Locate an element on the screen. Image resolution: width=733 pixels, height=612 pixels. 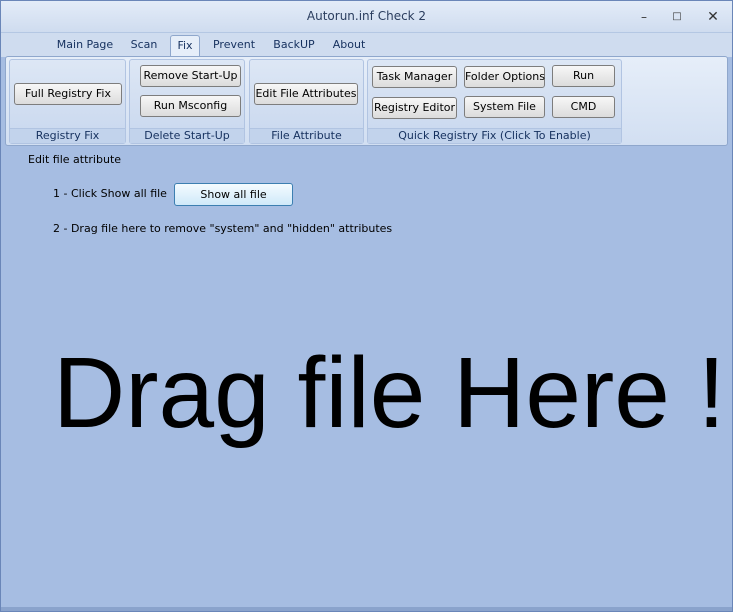
show-all-file-button: Show all file is located at coordinates (233, 194).